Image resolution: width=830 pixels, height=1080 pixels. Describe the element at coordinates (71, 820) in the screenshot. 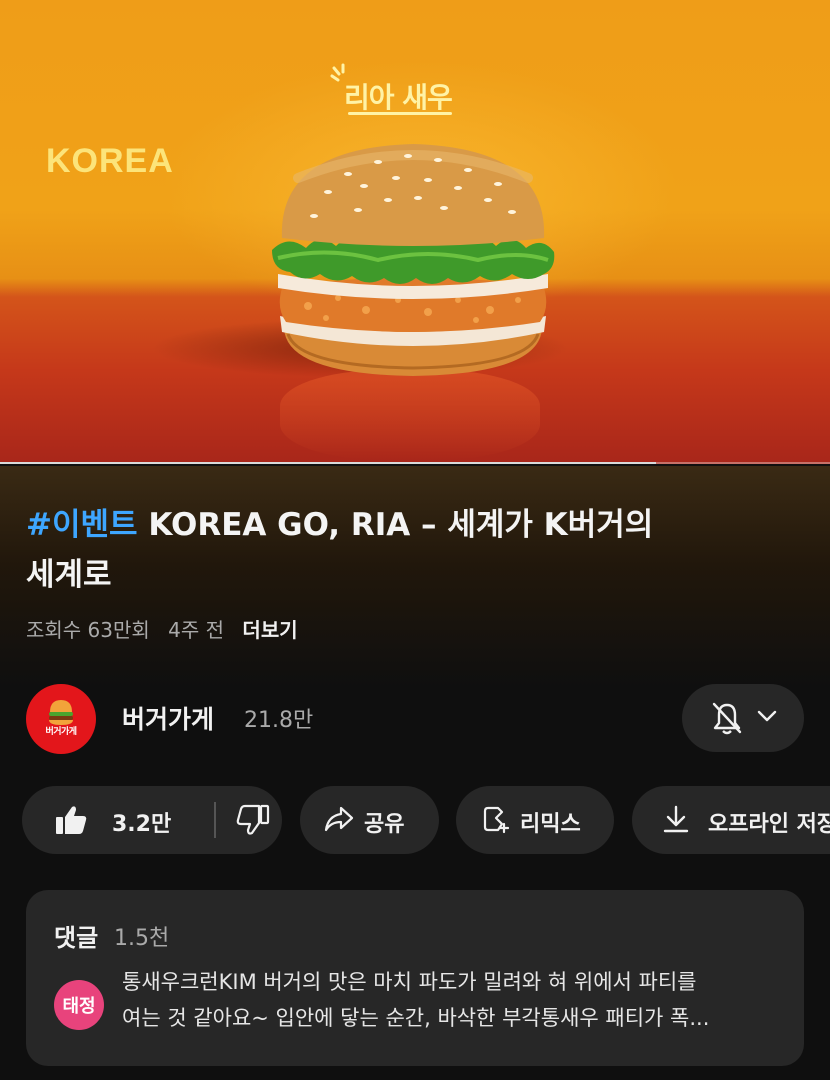

I see `thumbs-up-icon` at that location.